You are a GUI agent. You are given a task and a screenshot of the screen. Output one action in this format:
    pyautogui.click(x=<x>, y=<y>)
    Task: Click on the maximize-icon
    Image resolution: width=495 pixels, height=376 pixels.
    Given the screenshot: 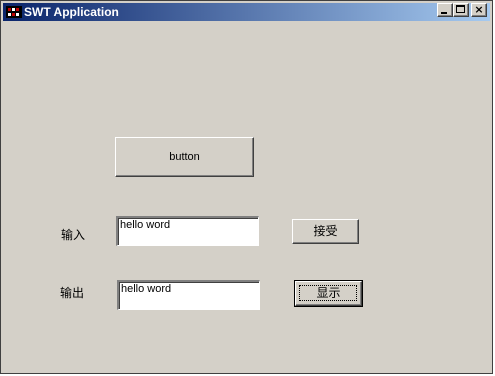 What is the action you would take?
    pyautogui.click(x=460, y=9)
    